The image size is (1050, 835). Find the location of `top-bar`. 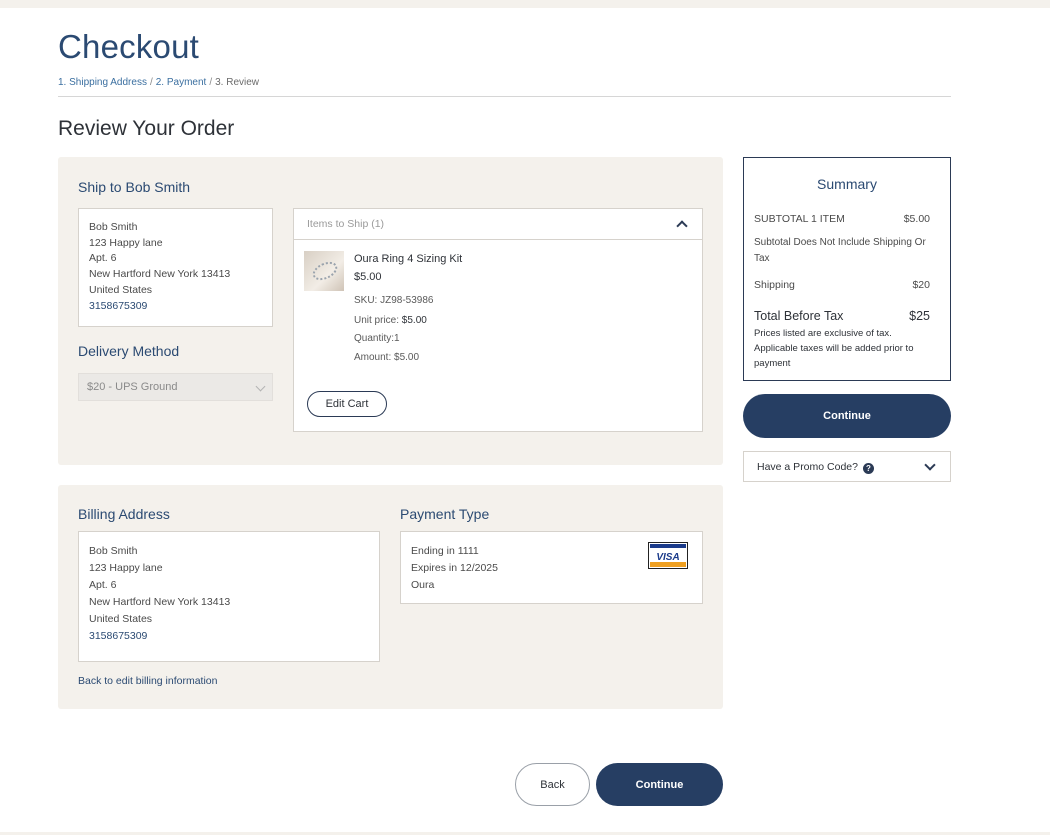

top-bar is located at coordinates (525, 4).